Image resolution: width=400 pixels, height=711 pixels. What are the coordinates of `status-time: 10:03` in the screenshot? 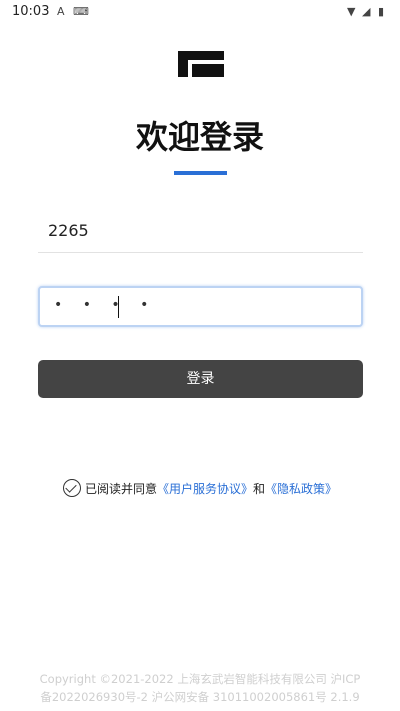 It's located at (31, 11).